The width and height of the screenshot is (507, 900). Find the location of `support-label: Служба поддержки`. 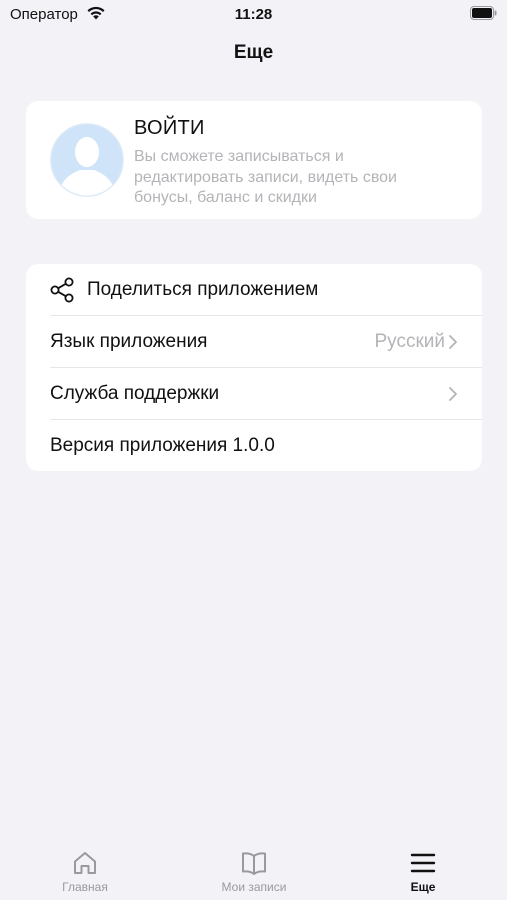

support-label: Служба поддержки is located at coordinates (135, 393).